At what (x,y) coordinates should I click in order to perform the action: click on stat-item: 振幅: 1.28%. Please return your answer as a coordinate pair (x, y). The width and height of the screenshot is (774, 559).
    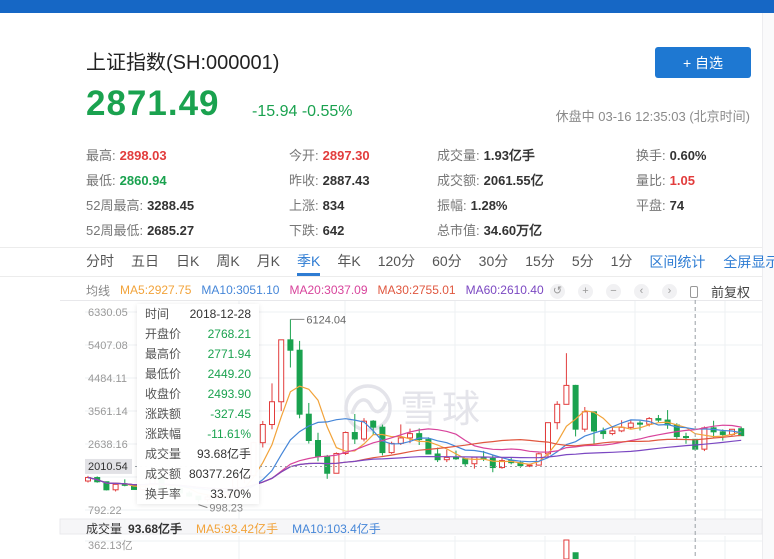
    Looking at the image, I should click on (536, 204).